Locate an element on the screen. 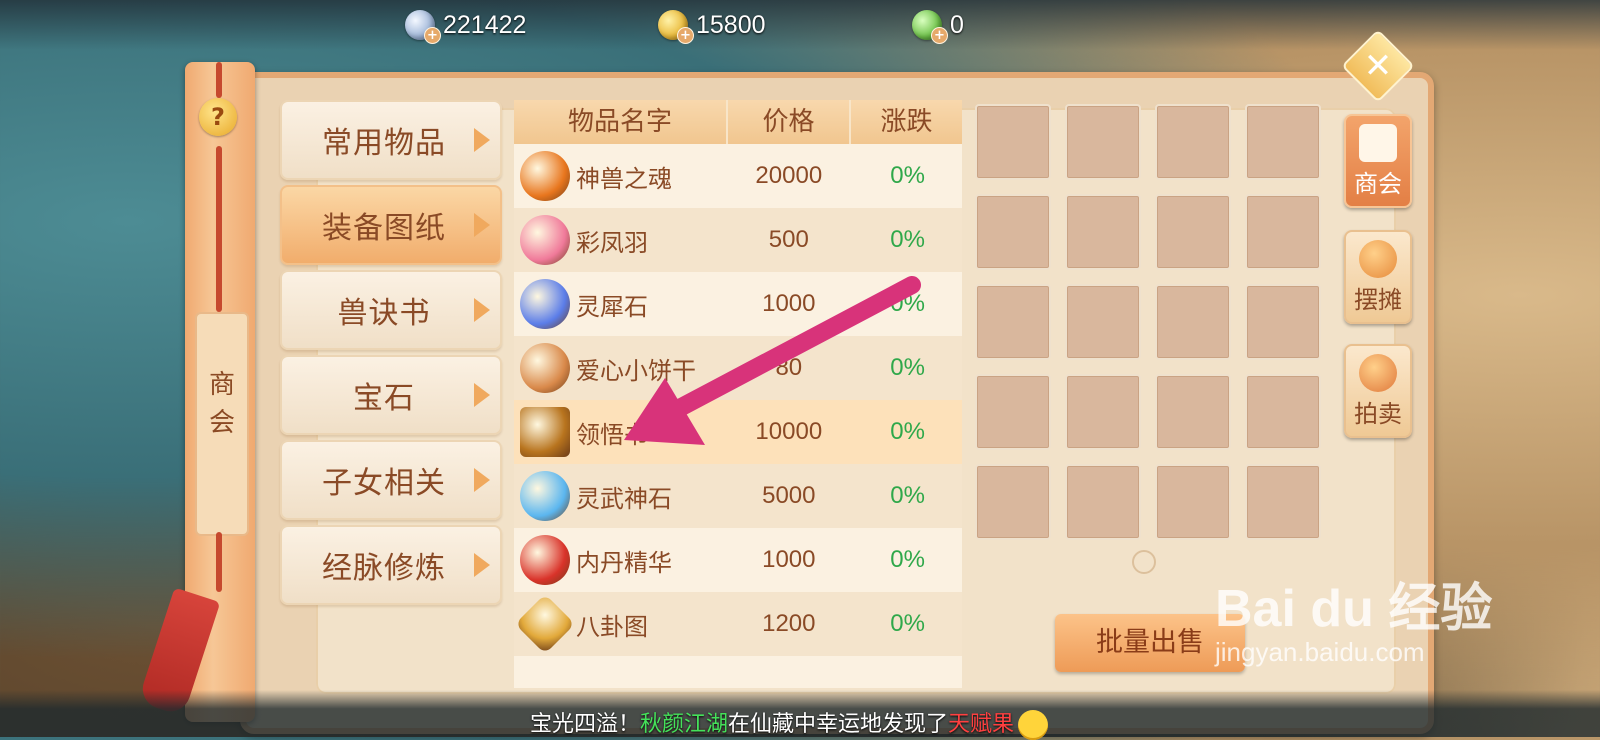 This screenshot has width=1600, height=740. watermark-url: jingyan.baidu.com is located at coordinates (1320, 652).